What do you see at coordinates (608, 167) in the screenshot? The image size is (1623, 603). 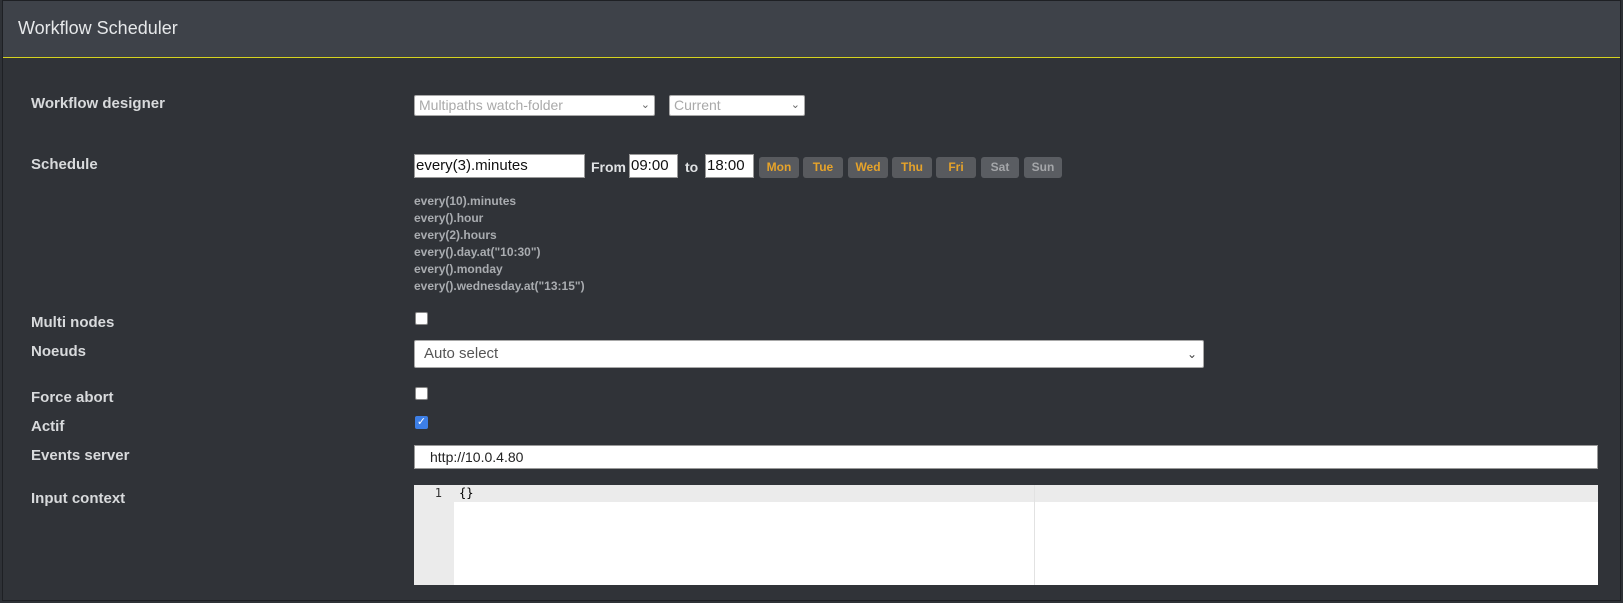 I see `from-label: From` at bounding box center [608, 167].